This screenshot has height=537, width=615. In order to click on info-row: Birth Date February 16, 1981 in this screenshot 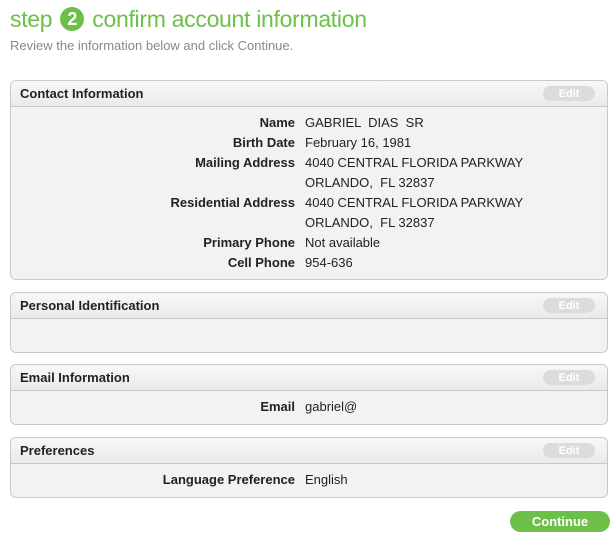, I will do `click(309, 143)`.